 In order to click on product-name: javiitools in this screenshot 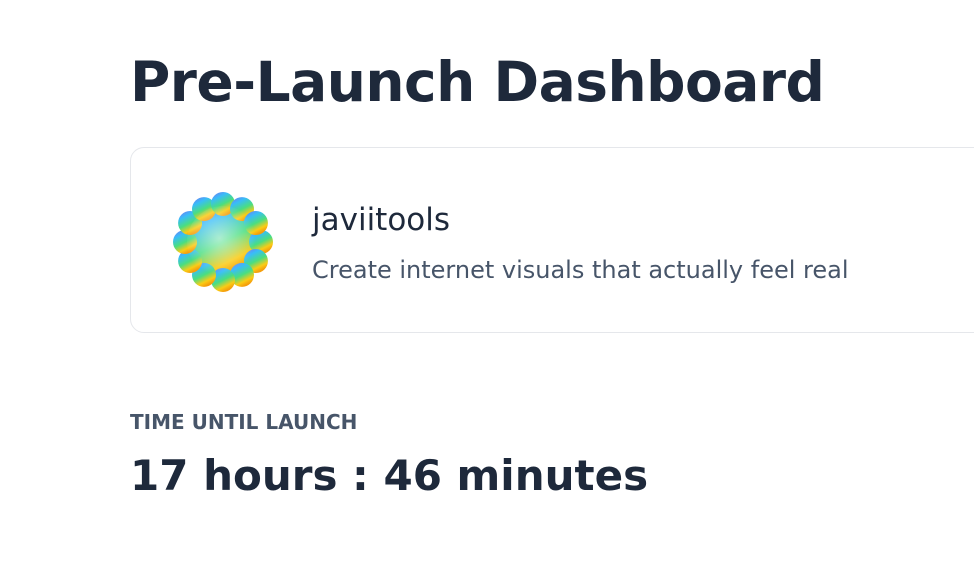, I will do `click(381, 220)`.